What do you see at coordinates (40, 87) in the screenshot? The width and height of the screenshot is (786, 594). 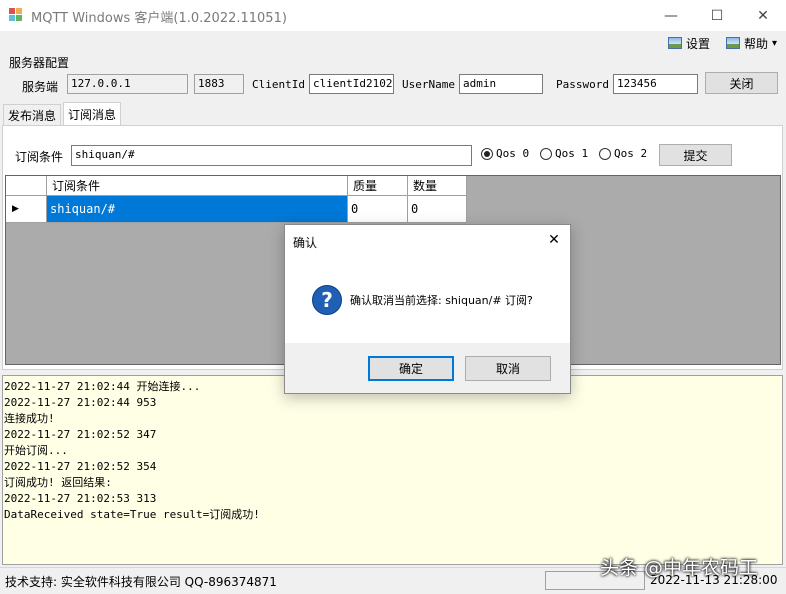 I see `host-label: 服务端` at bounding box center [40, 87].